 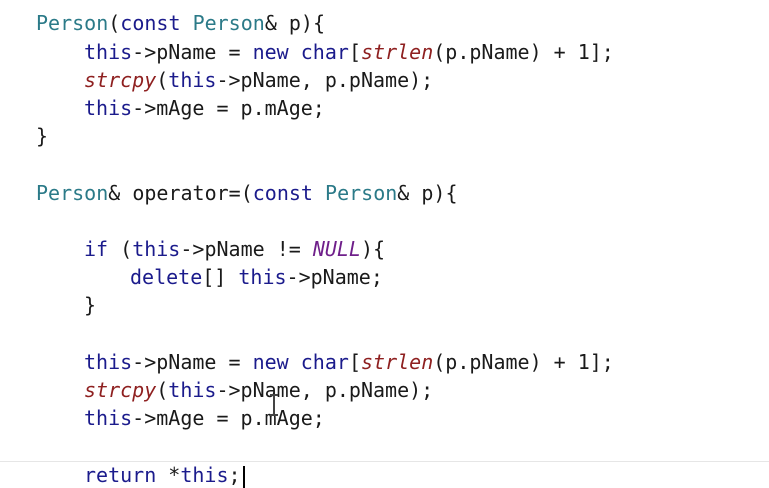 I want to click on code-line-4: this->mAge = p.mAge;, so click(x=162, y=108).